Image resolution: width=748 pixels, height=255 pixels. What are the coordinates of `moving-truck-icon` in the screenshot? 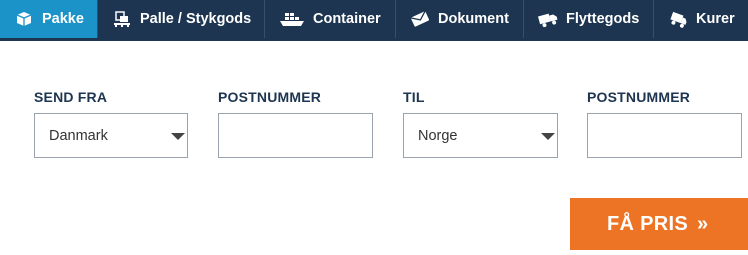 It's located at (548, 19).